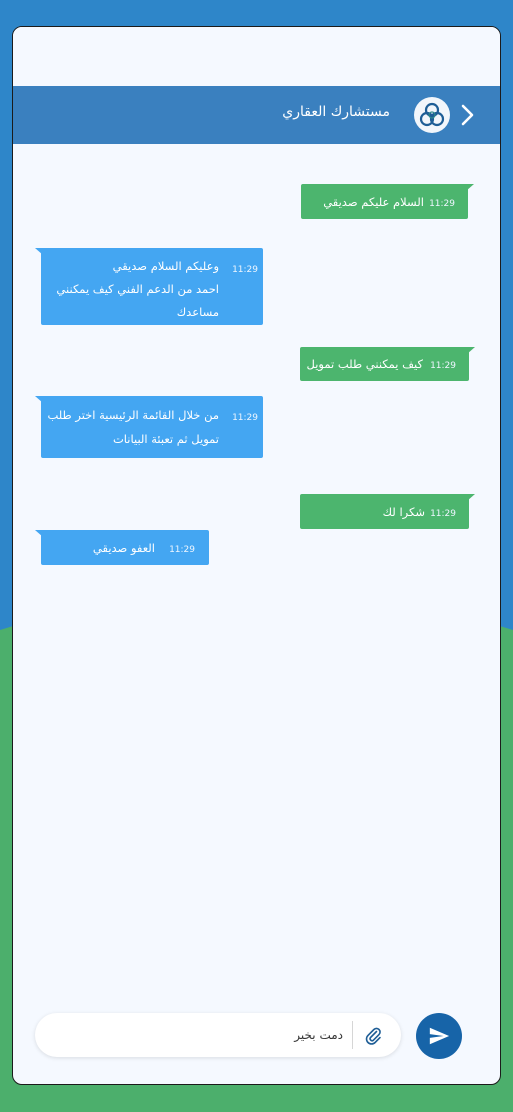 The width and height of the screenshot is (513, 1112). I want to click on message-bubble-outgoing: السلام عليكم صديقي 11:29, so click(387, 201).